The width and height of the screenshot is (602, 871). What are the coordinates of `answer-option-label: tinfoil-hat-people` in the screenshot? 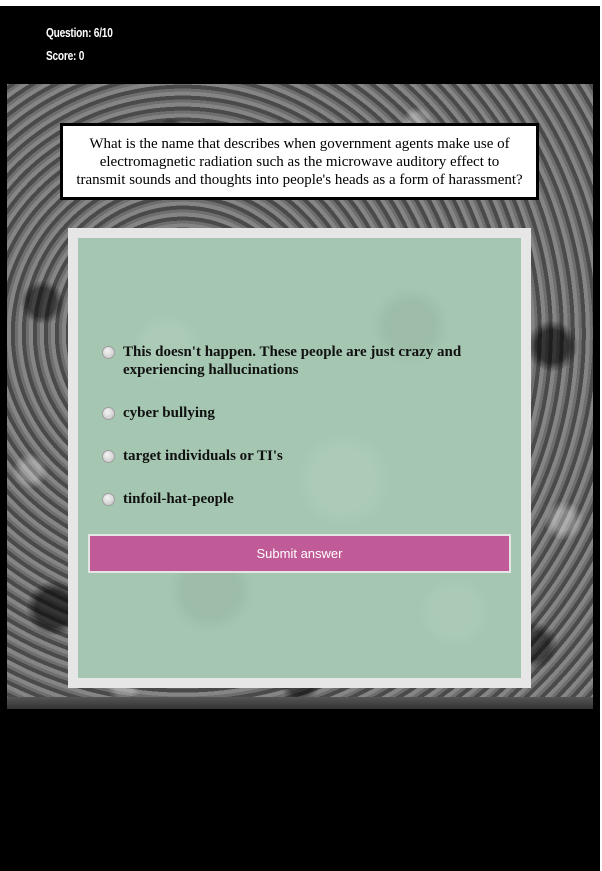 It's located at (178, 499).